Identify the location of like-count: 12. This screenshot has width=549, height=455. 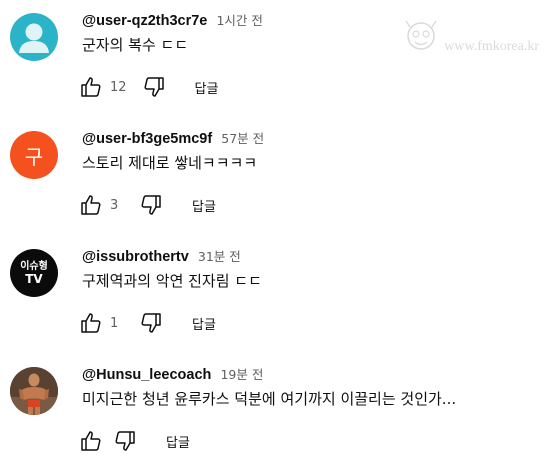
(118, 87).